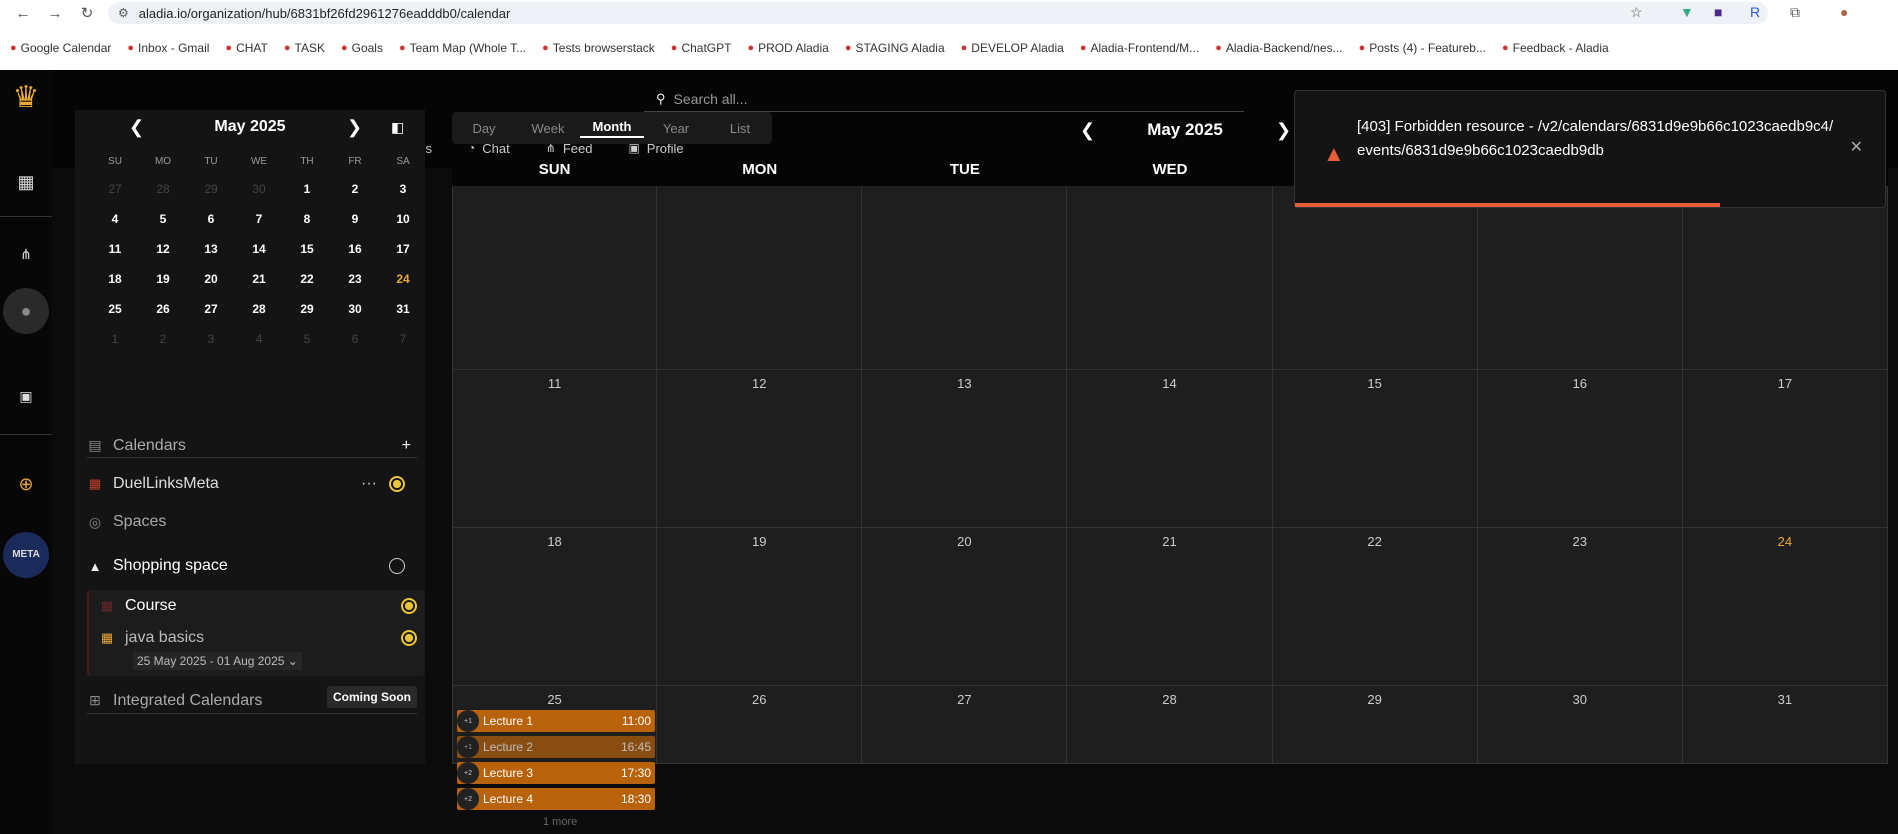 The image size is (1898, 834). Describe the element at coordinates (26, 97) in the screenshot. I see `logo-icon: ♛` at that location.